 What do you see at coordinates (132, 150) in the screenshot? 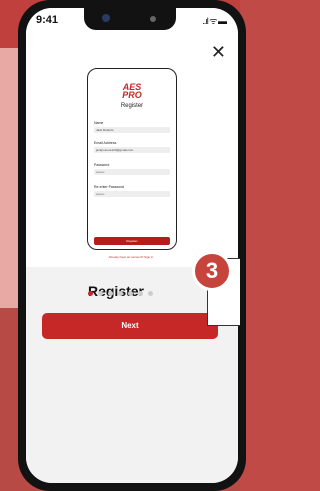
I see `preview-input-email: jackpmoore123@gmail.com` at bounding box center [132, 150].